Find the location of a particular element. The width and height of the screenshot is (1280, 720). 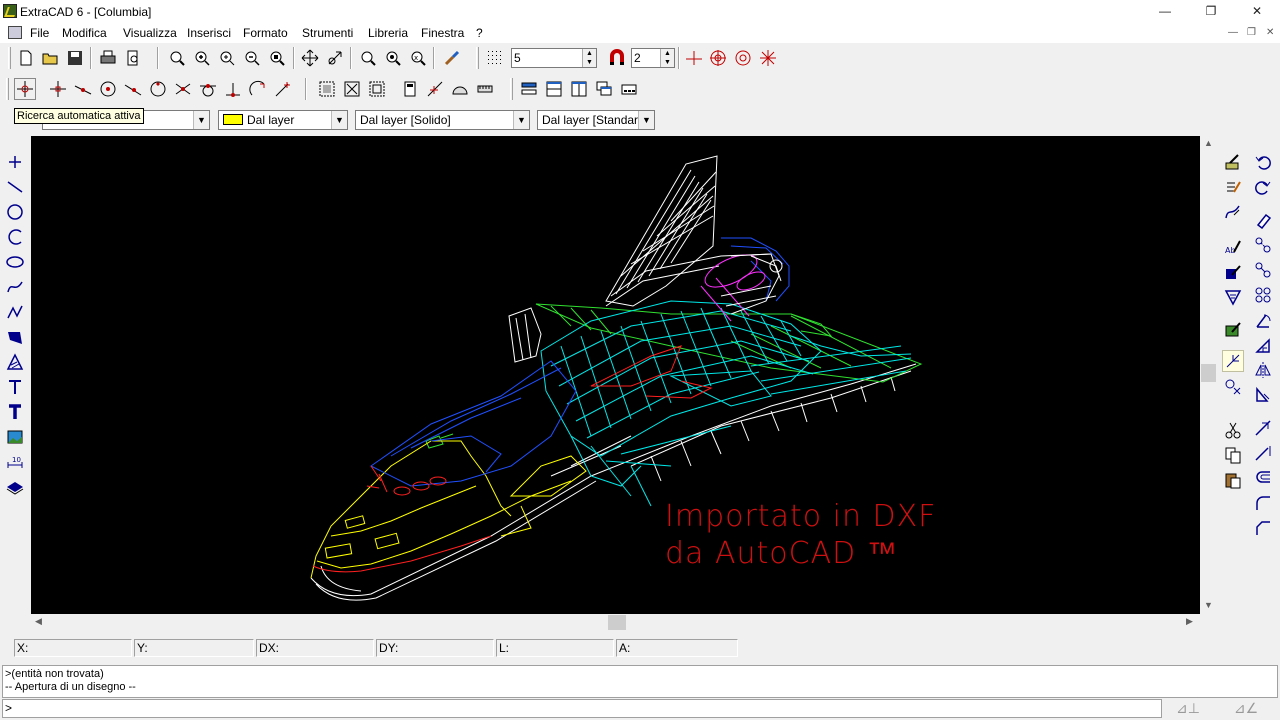

trim-icon is located at coordinates (1263, 428).